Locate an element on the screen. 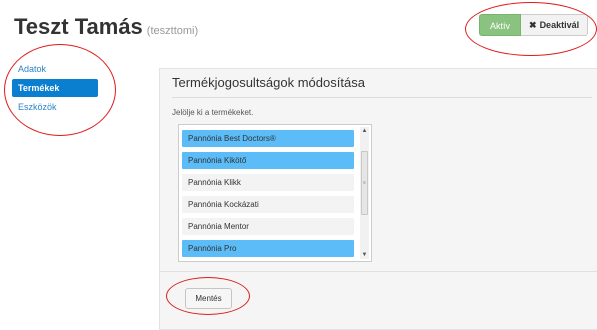  sidebar-item-adatok: Adatok is located at coordinates (55, 69).